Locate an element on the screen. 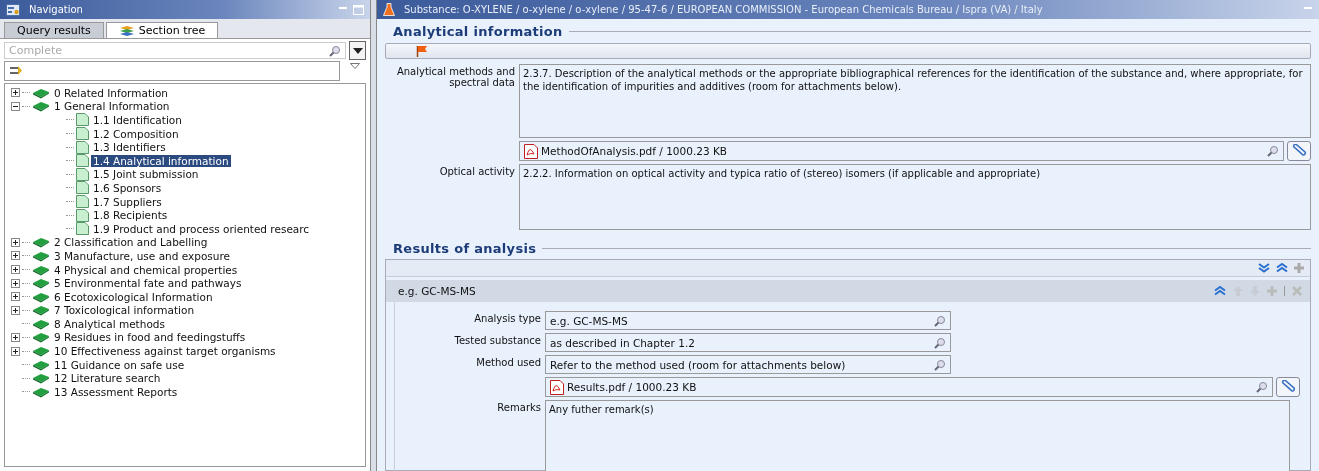 The image size is (1319, 471). tree-item: 7 Toxicological information is located at coordinates (124, 310).